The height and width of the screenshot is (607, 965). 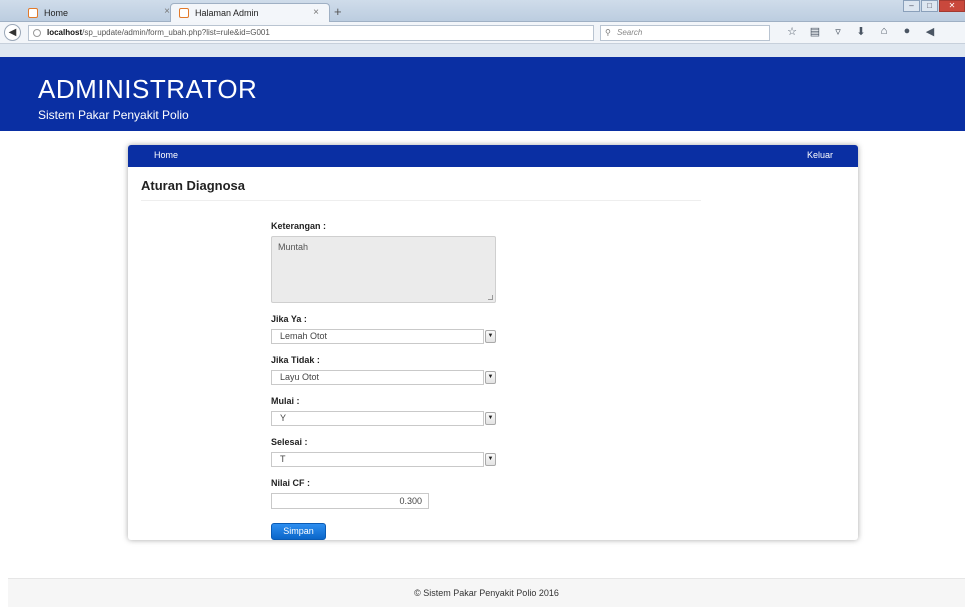 I want to click on resize-grip-icon, so click(x=490, y=297).